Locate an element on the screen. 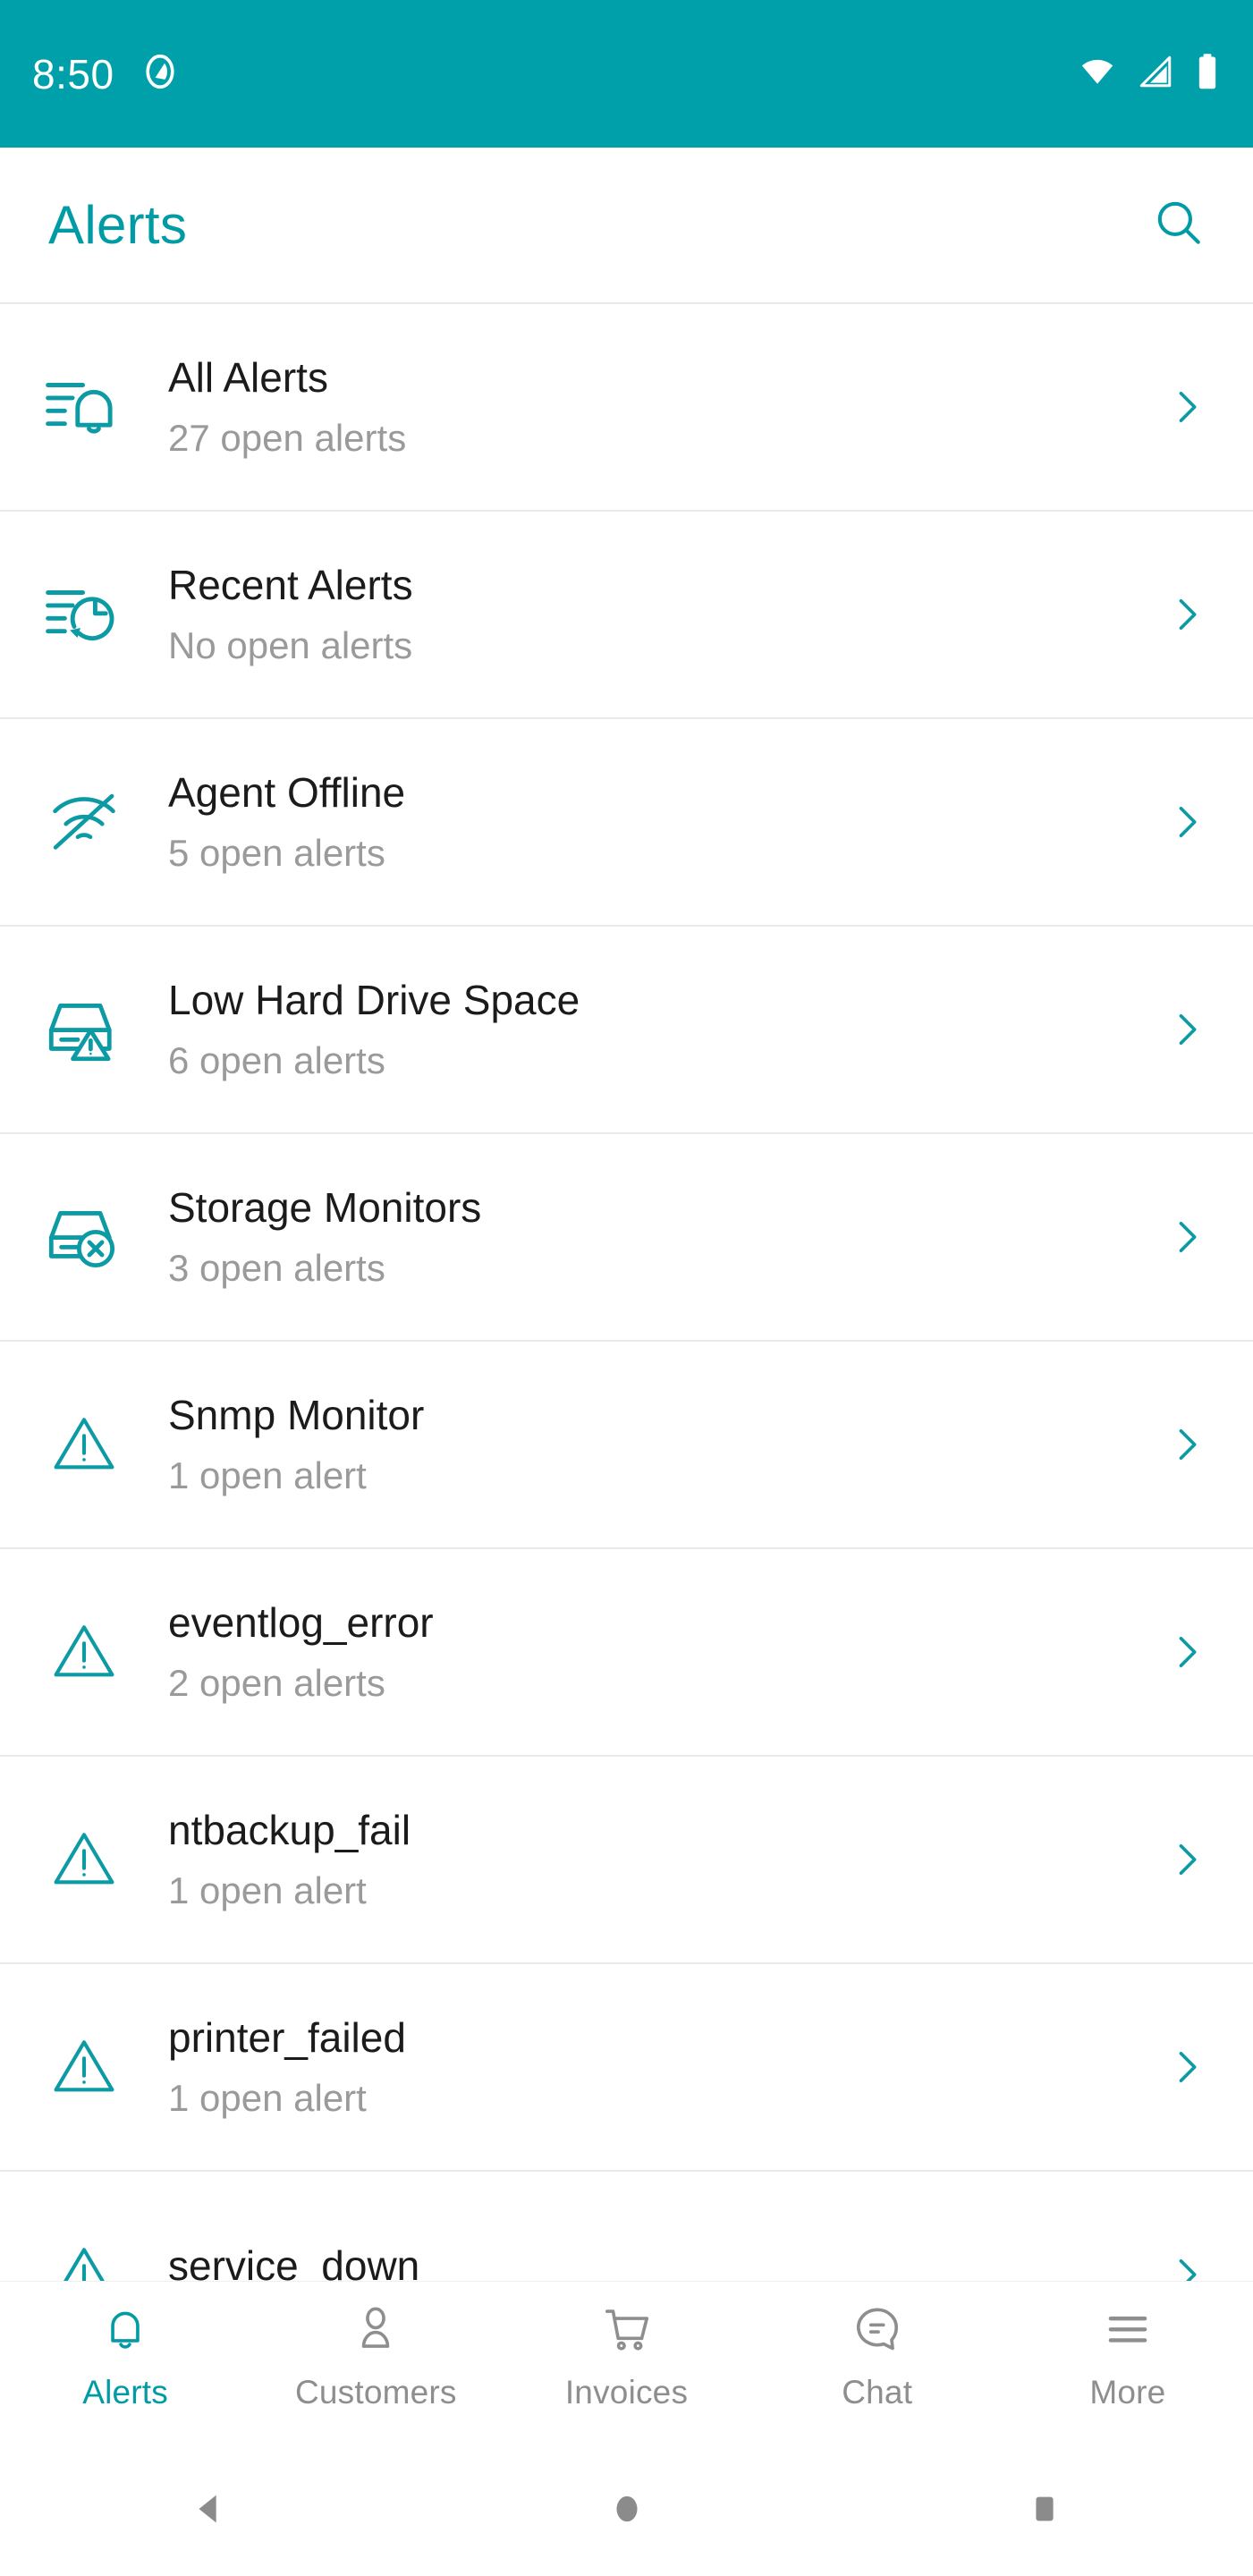 Image resolution: width=1253 pixels, height=2576 pixels. cellular-signal-icon is located at coordinates (1155, 74).